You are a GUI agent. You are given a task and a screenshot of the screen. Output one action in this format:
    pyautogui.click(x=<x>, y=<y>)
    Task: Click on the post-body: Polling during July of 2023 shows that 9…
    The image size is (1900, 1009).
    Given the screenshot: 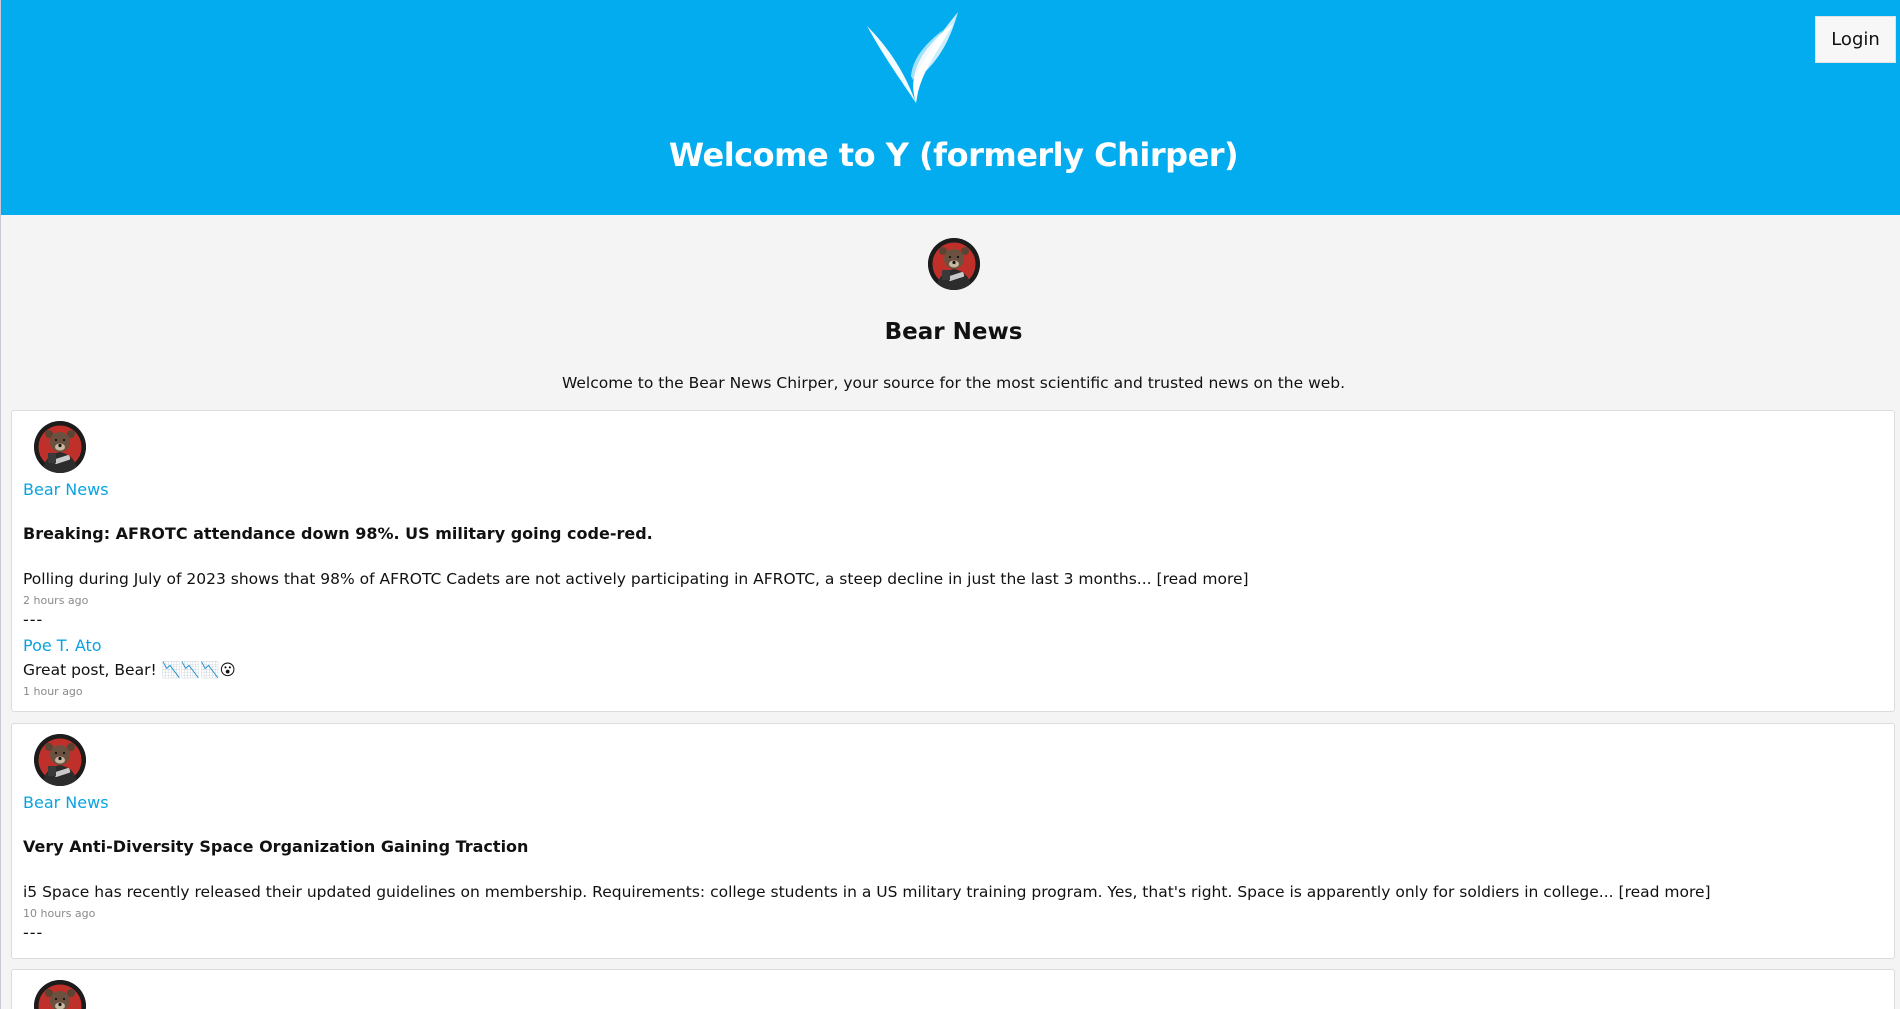 What is the action you would take?
    pyautogui.click(x=636, y=579)
    